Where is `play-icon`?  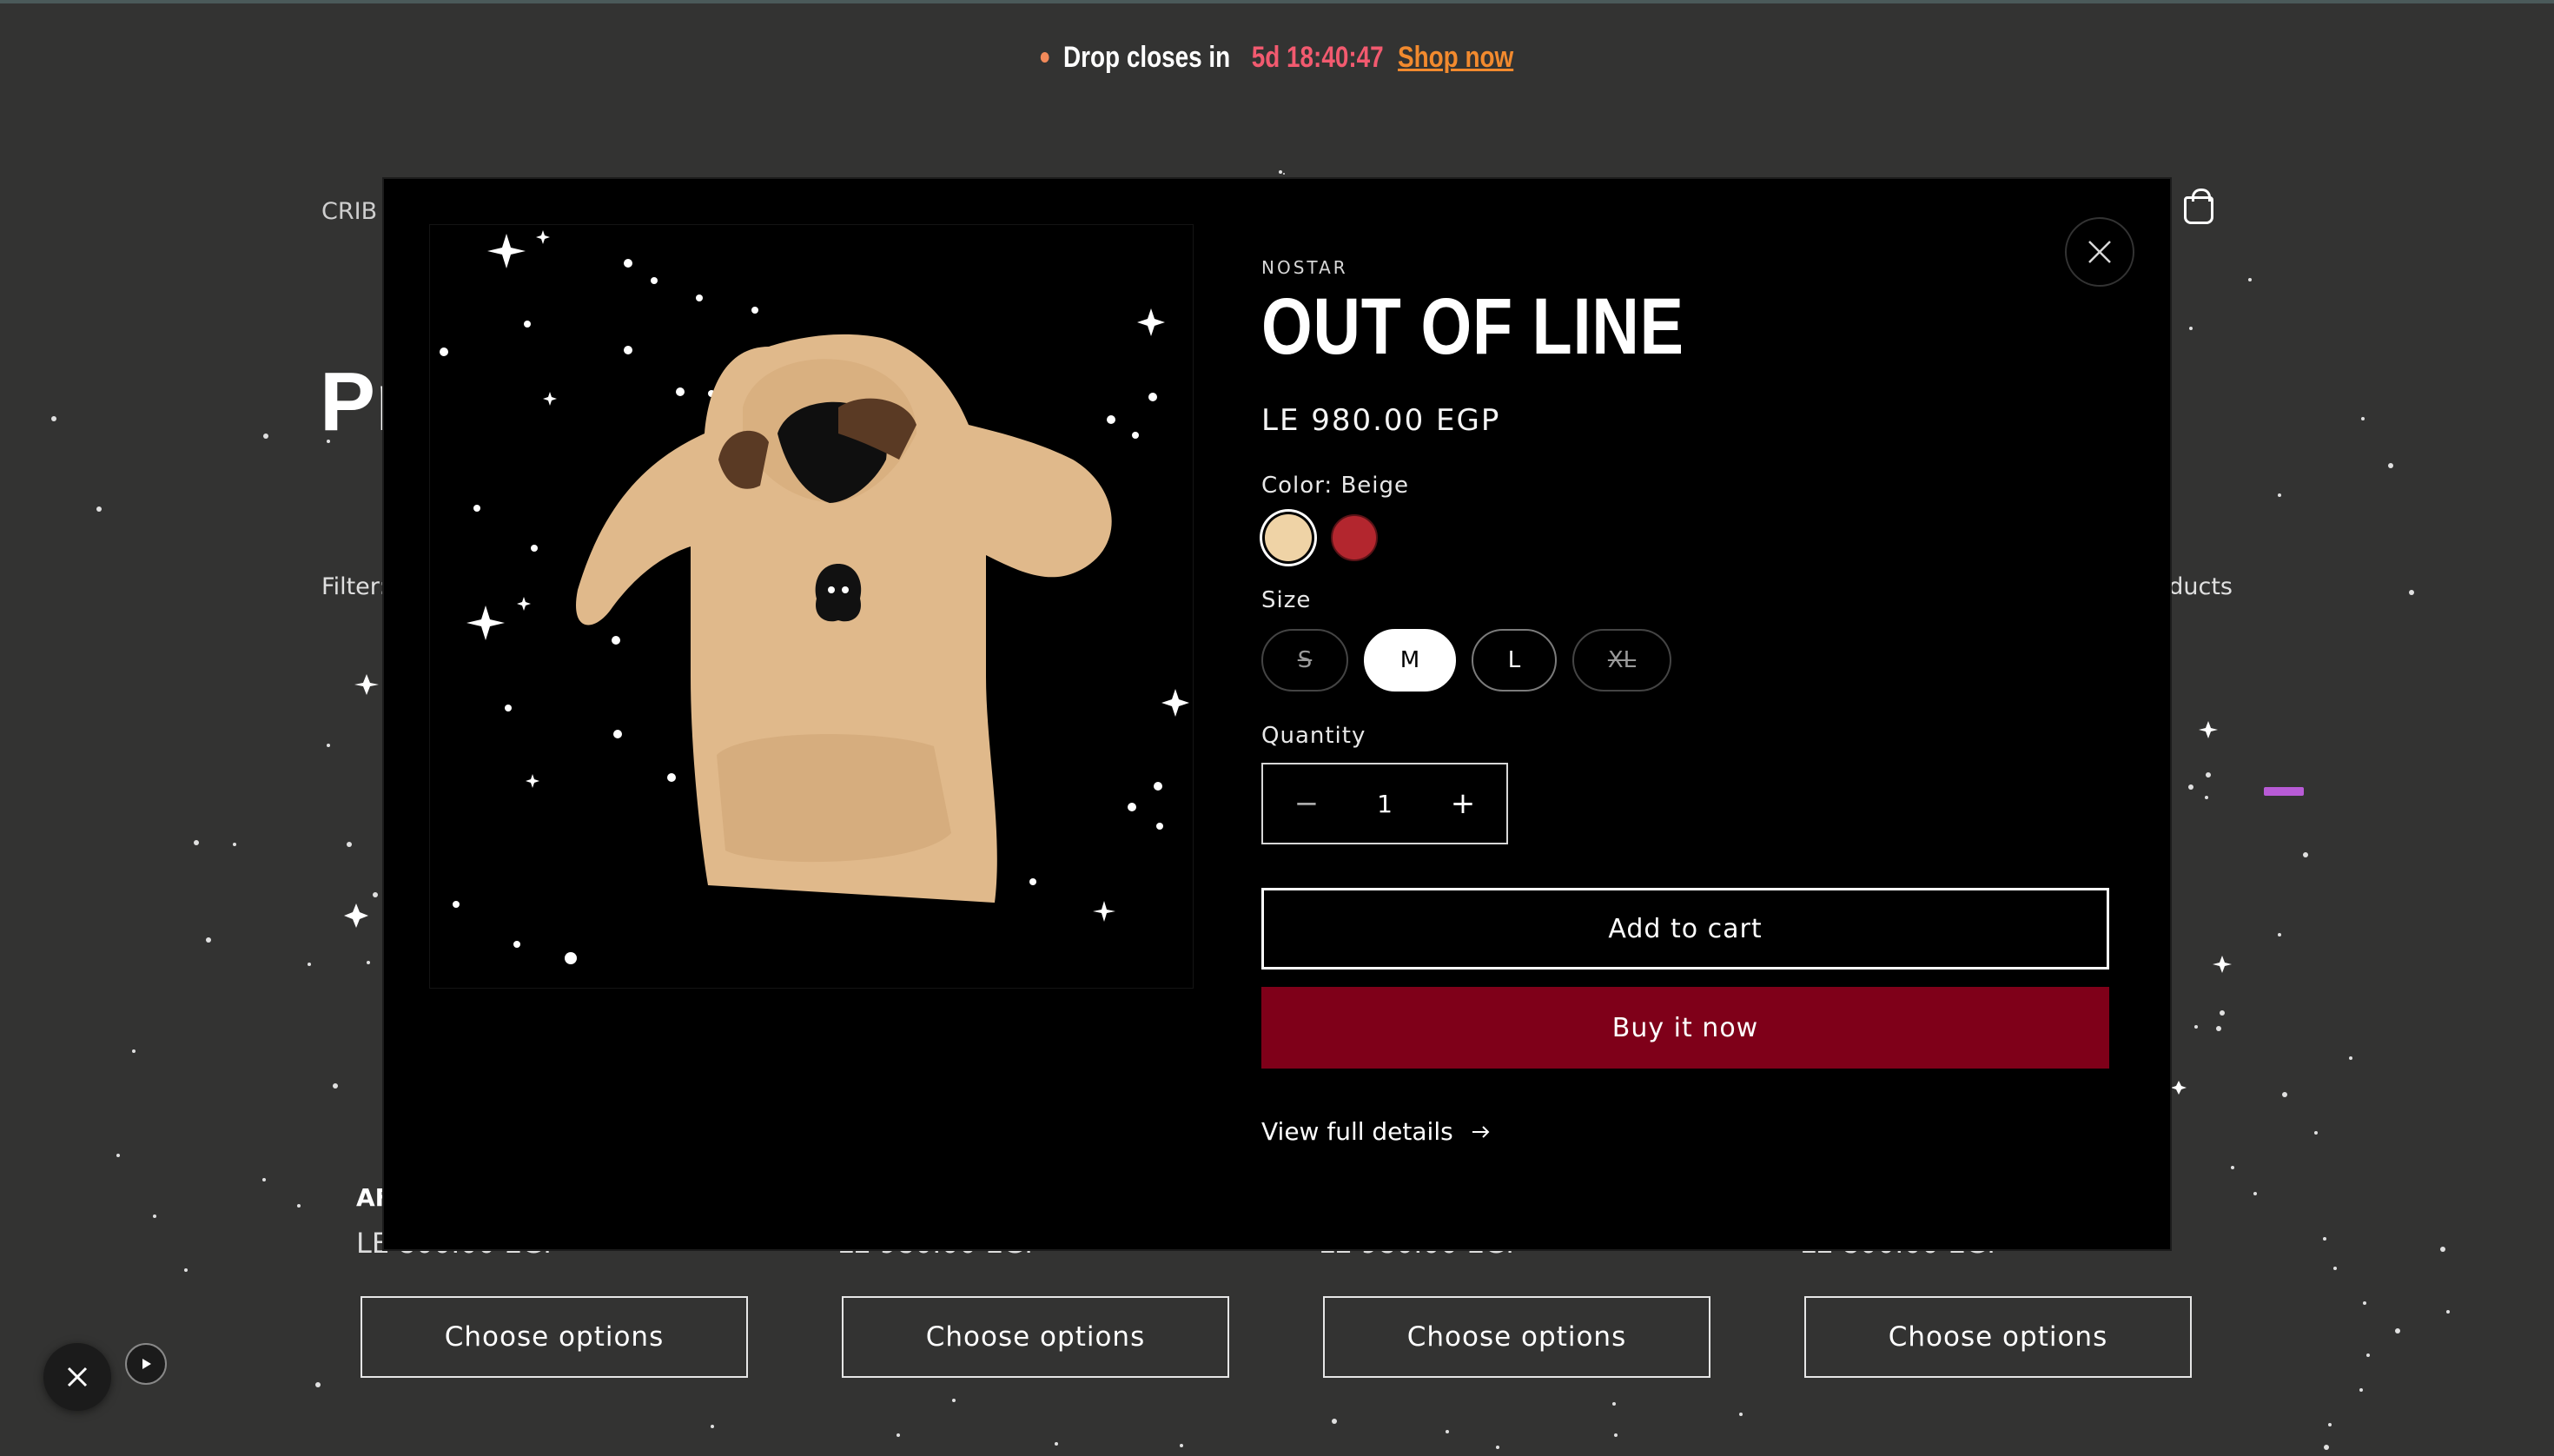 play-icon is located at coordinates (147, 1364).